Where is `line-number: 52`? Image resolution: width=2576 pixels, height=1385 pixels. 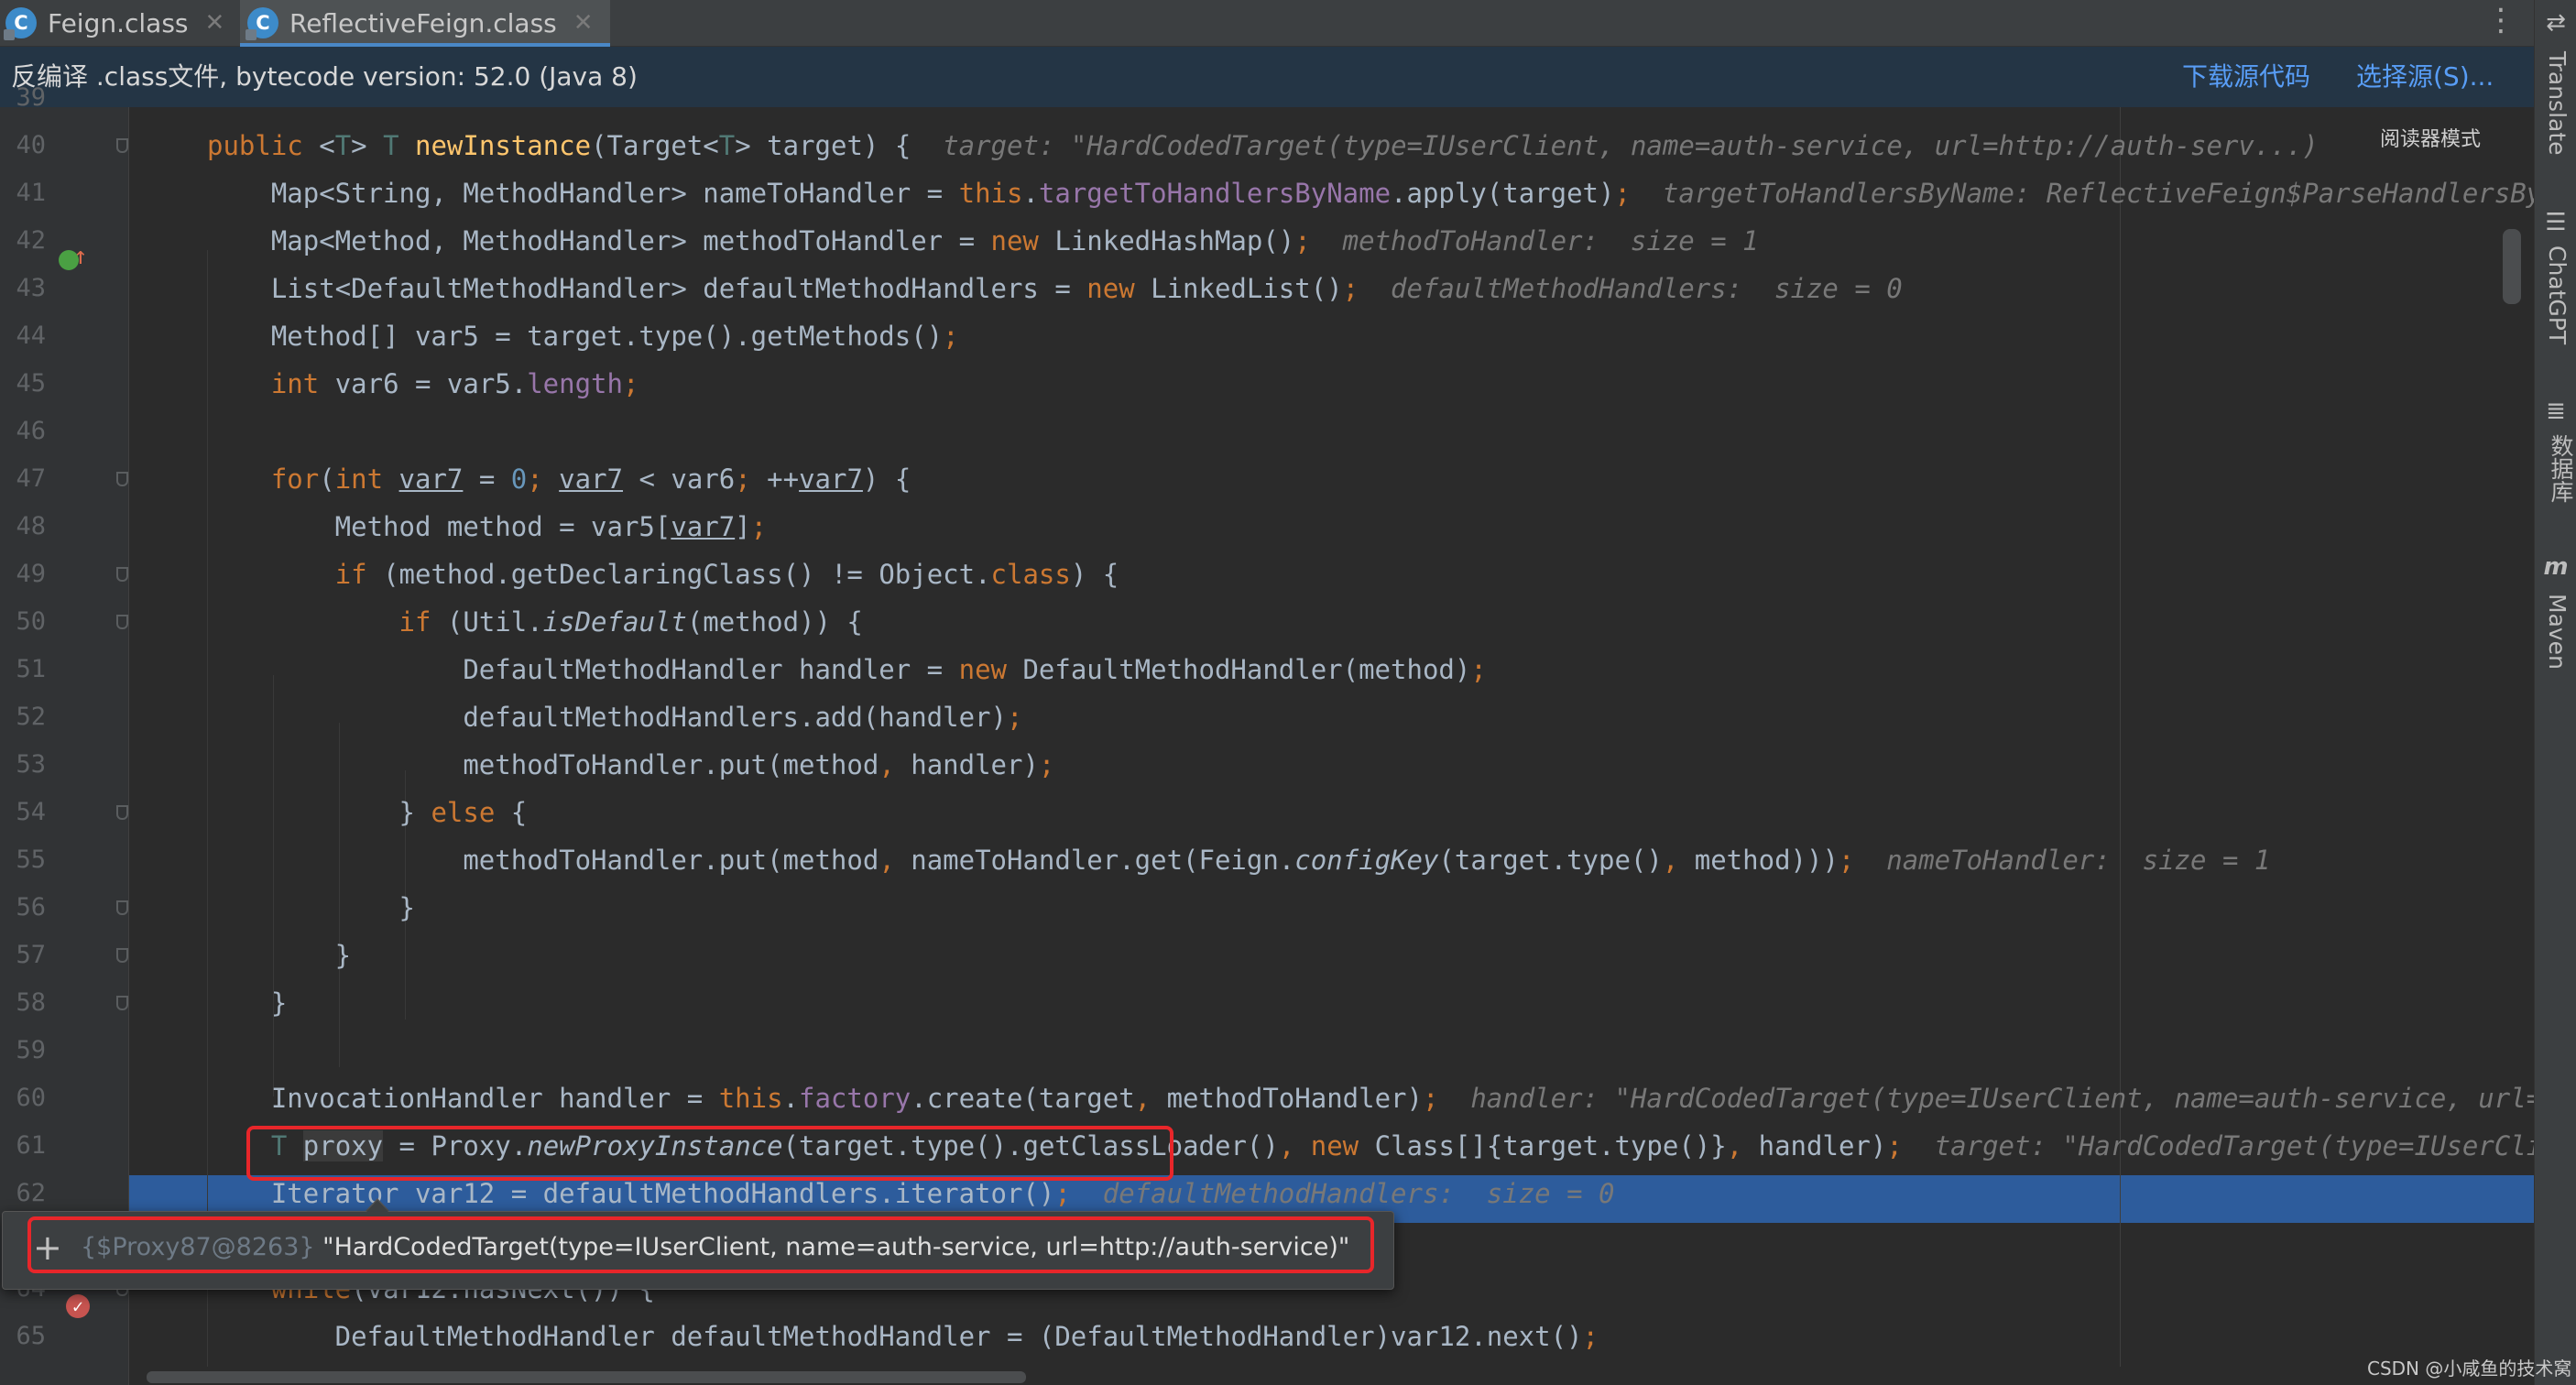 line-number: 52 is located at coordinates (23, 717).